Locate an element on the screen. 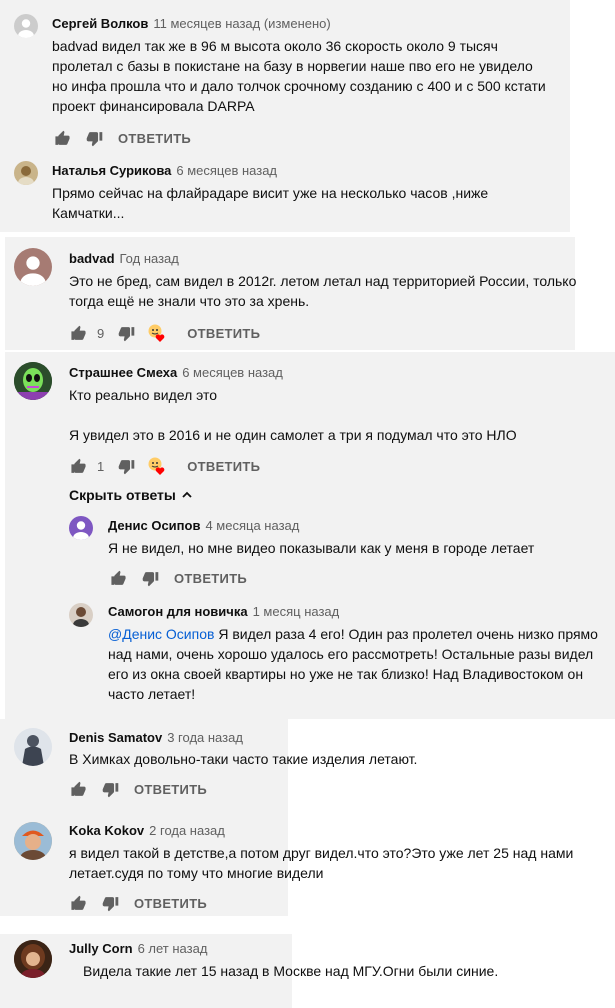 Image resolution: width=615 pixels, height=1008 pixels. comment-author: Наталья Сурикова is located at coordinates (111, 170).